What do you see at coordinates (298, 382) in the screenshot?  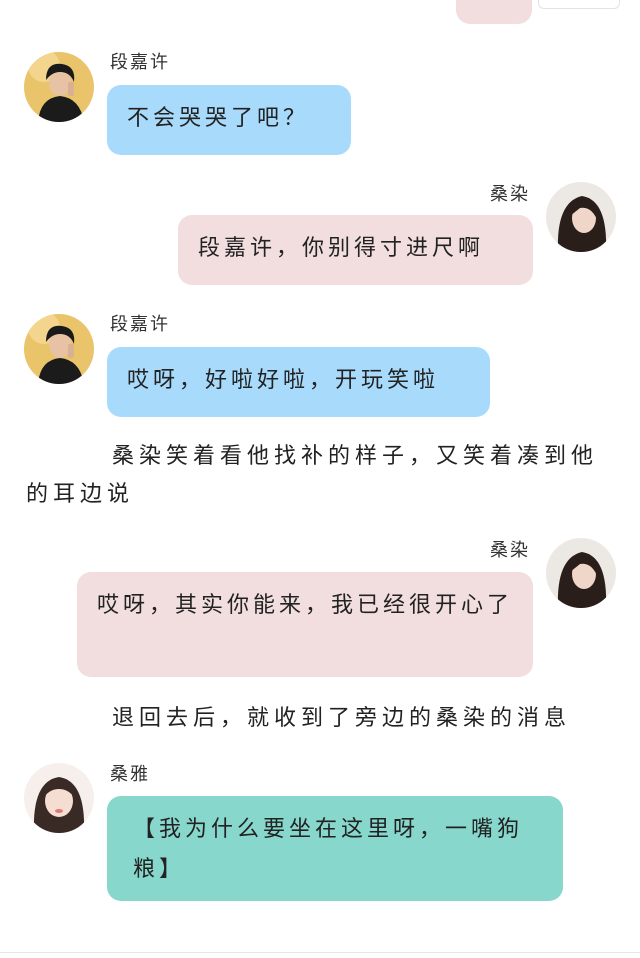 I see `message-bubble: 哎呀，好啦好啦，开玩笑啦` at bounding box center [298, 382].